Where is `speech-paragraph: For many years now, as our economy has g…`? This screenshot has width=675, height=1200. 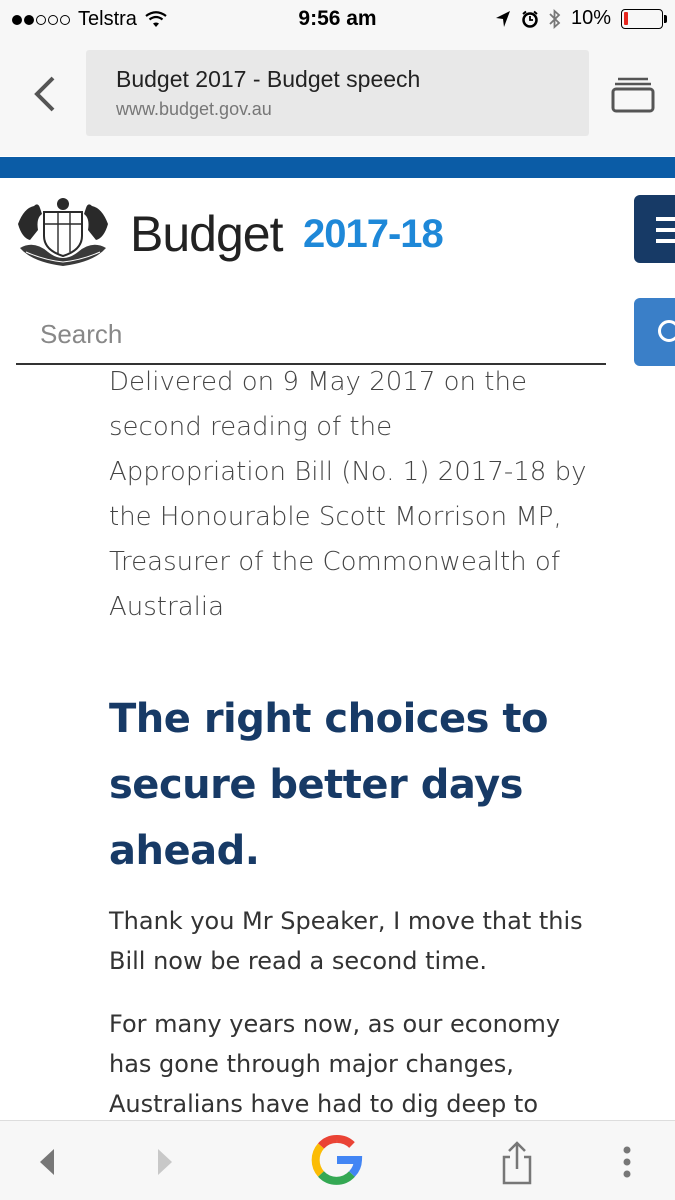
speech-paragraph: For many years now, as our economy has g… is located at coordinates (379, 1062).